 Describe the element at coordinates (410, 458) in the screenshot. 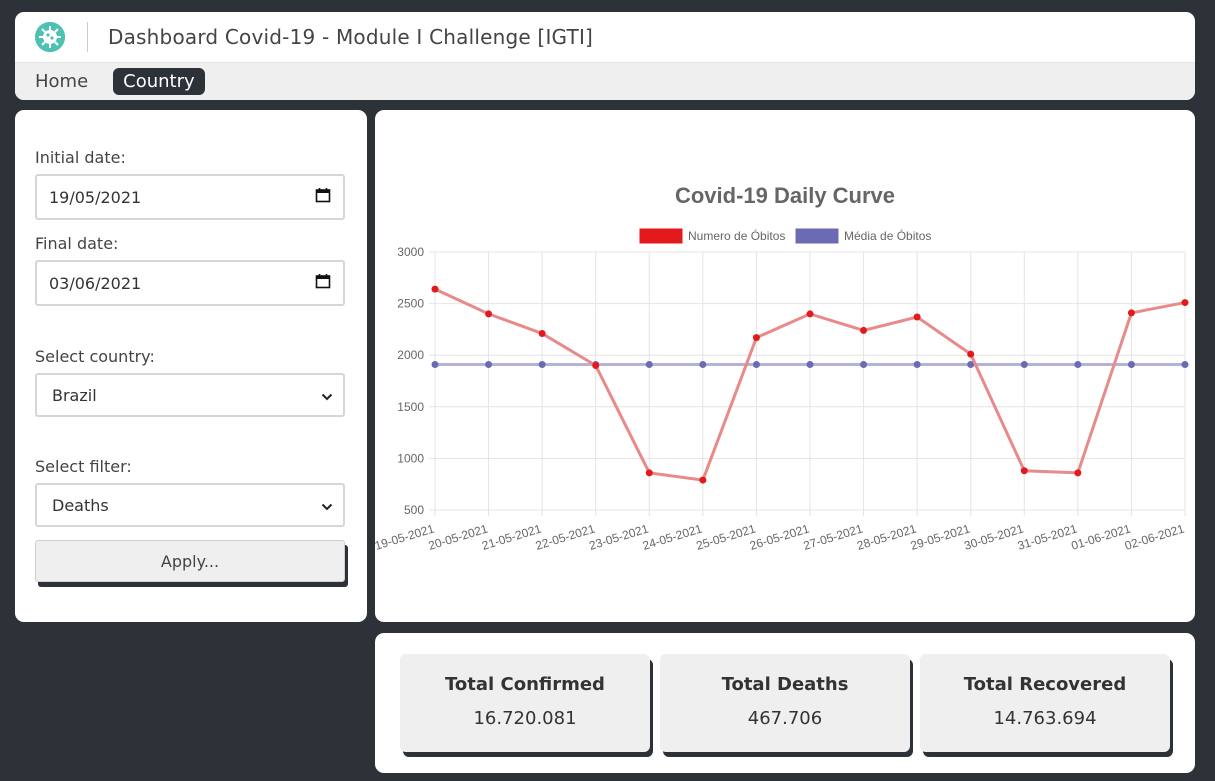

I see `y-tick-label-1: 1000` at that location.